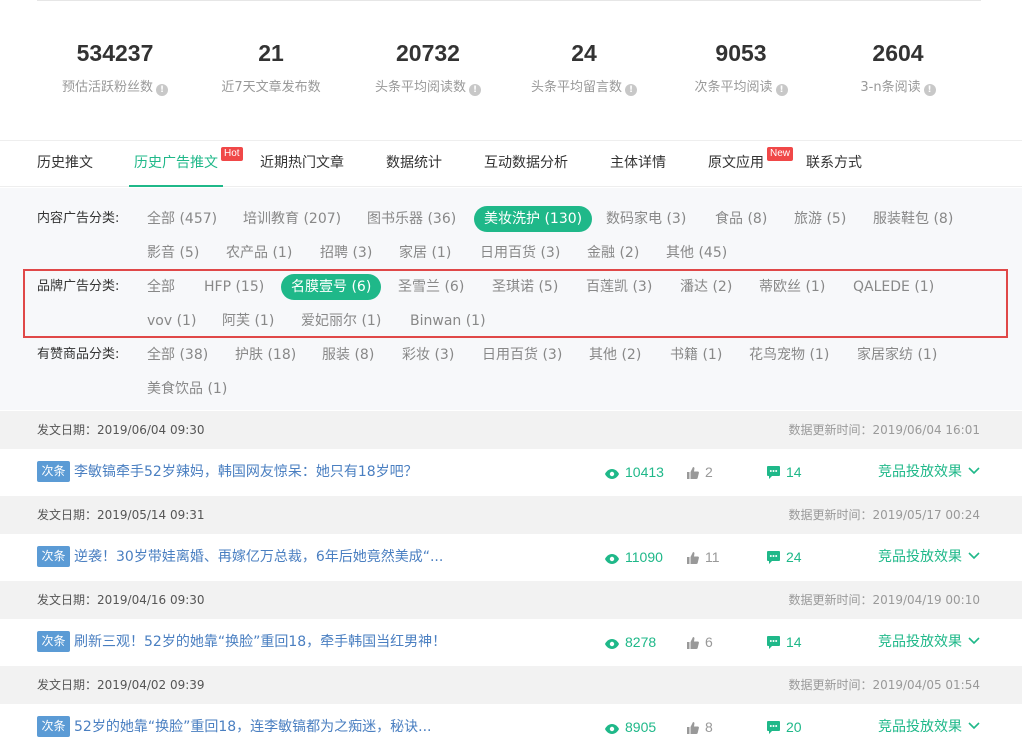 The width and height of the screenshot is (1022, 752). What do you see at coordinates (644, 557) in the screenshot?
I see `view-value: 11090` at bounding box center [644, 557].